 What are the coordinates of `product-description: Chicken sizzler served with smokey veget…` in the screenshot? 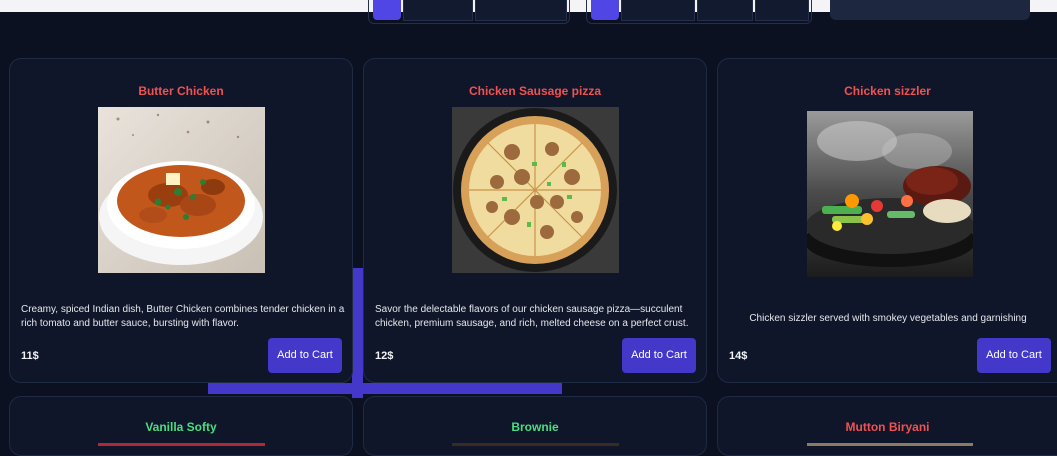 It's located at (888, 318).